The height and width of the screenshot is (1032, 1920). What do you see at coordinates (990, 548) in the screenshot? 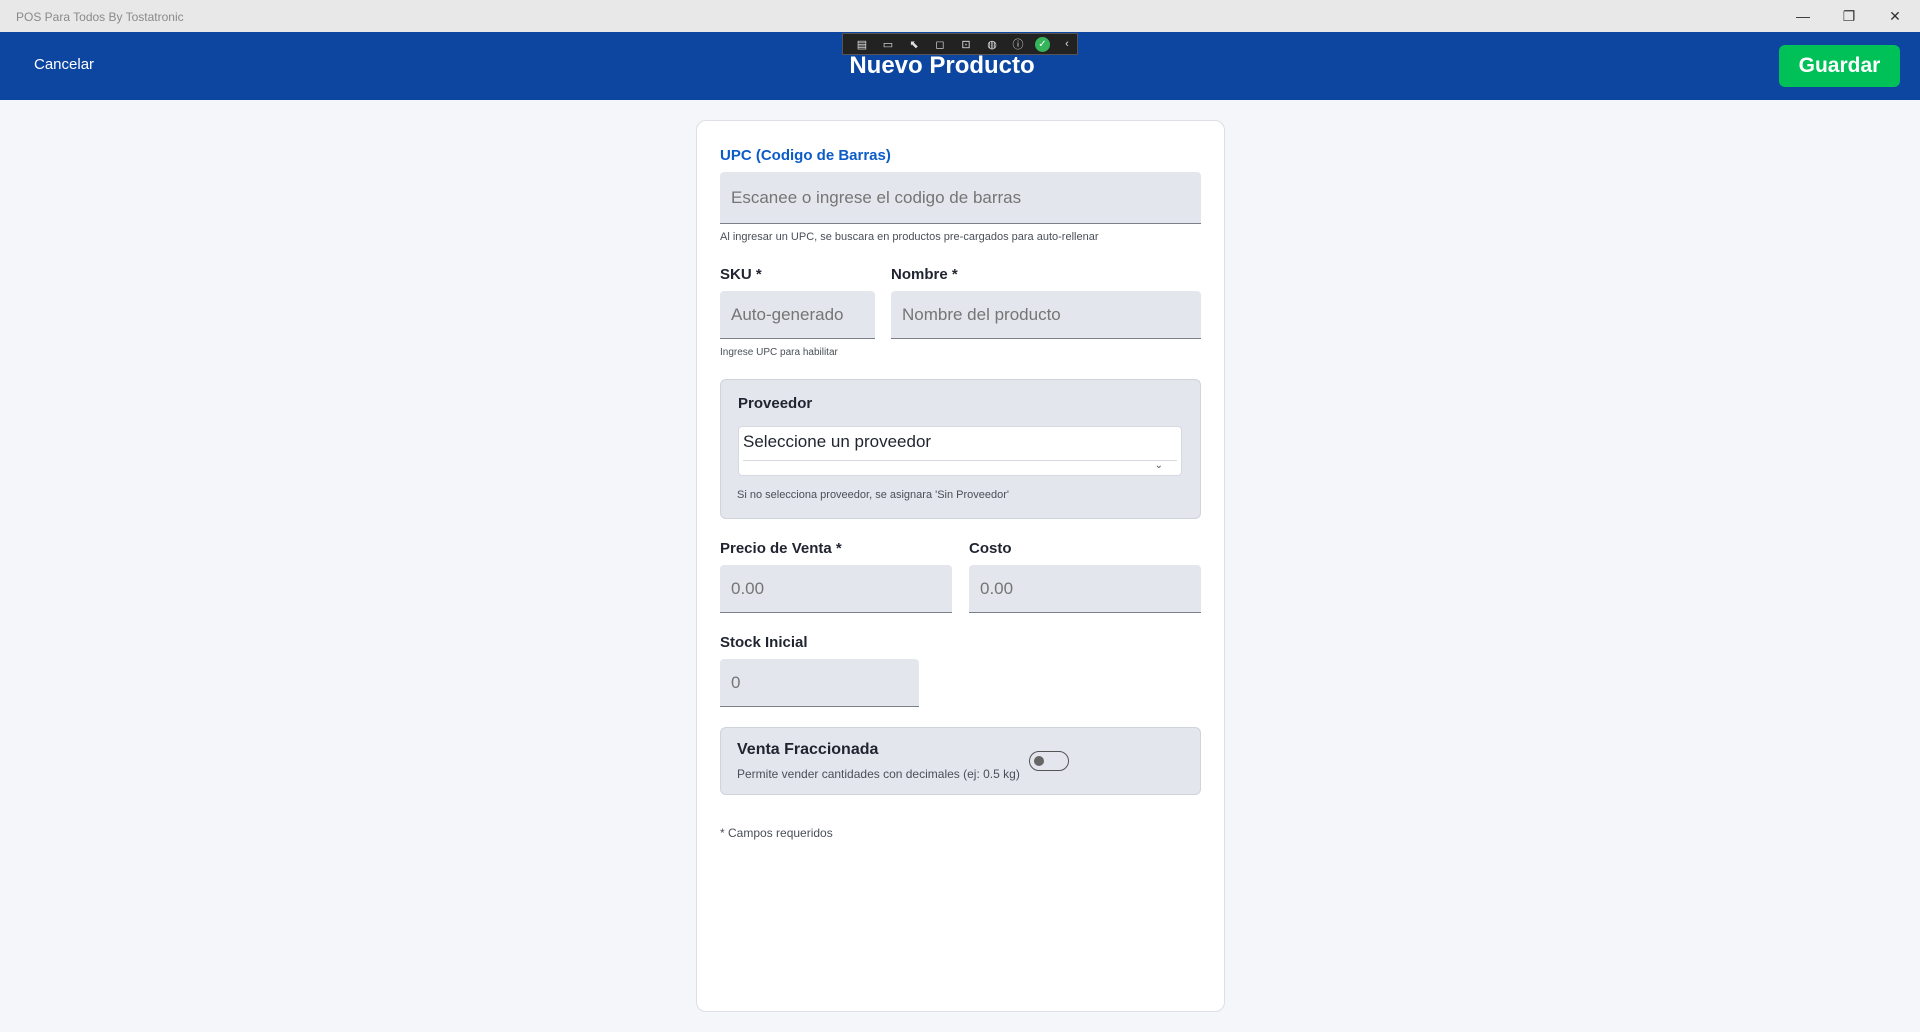
I see `cost-label: Costo` at bounding box center [990, 548].